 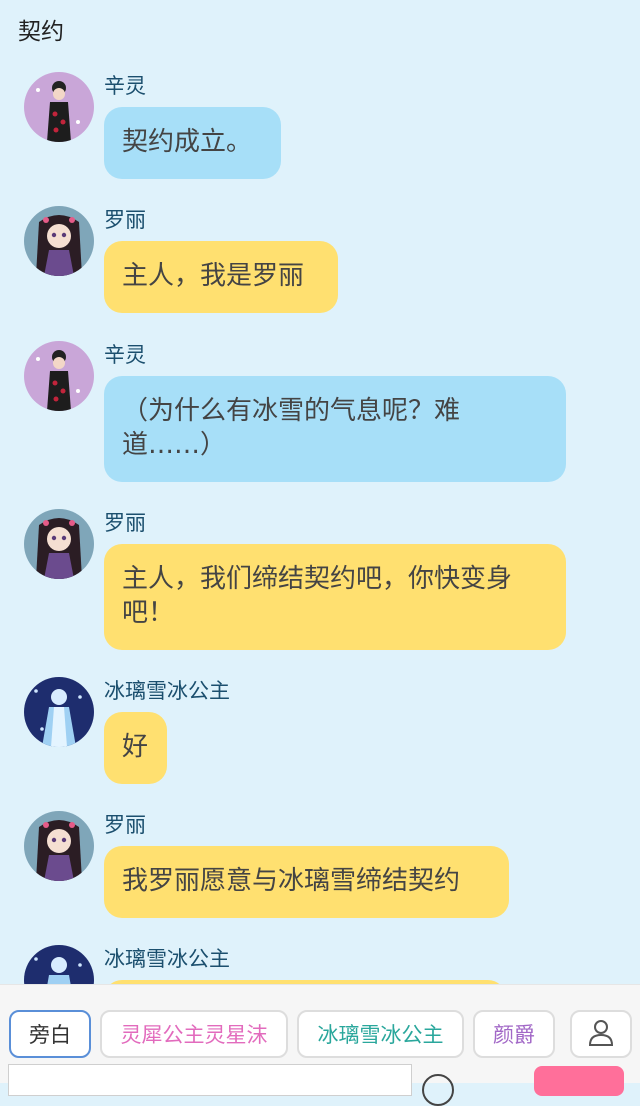 I want to click on top-bar: 契约, so click(x=320, y=28).